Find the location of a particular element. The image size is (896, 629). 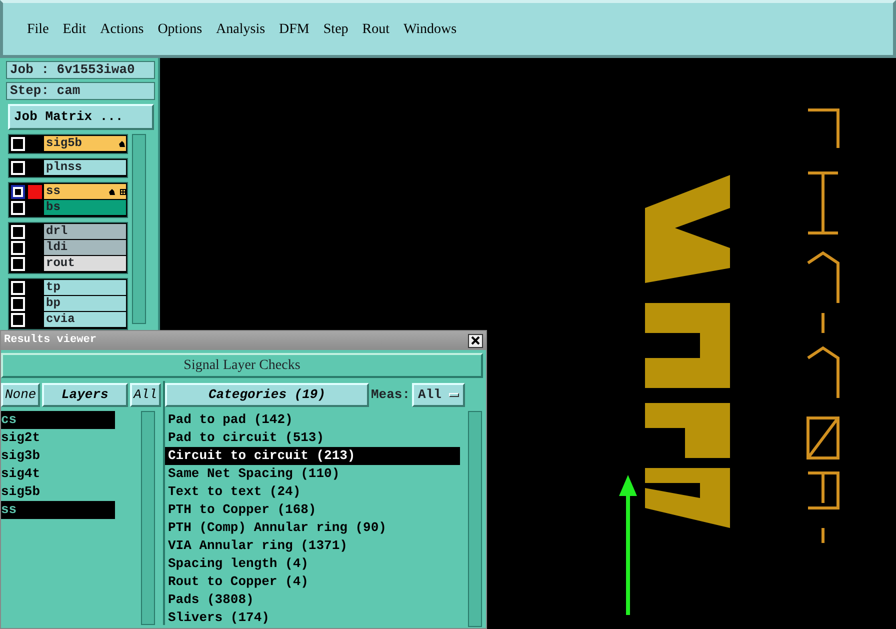

category-item: PTH (Comp) Annular ring (90) is located at coordinates (312, 527).